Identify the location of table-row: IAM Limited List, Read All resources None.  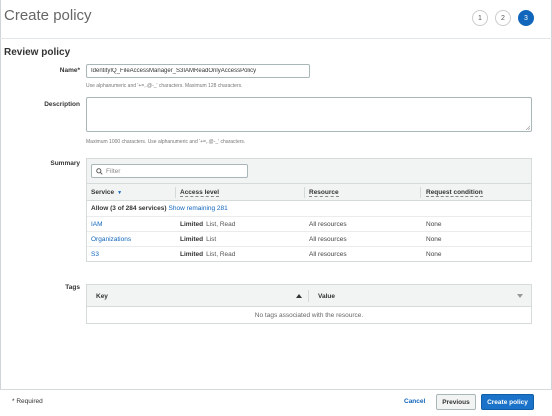
(309, 224).